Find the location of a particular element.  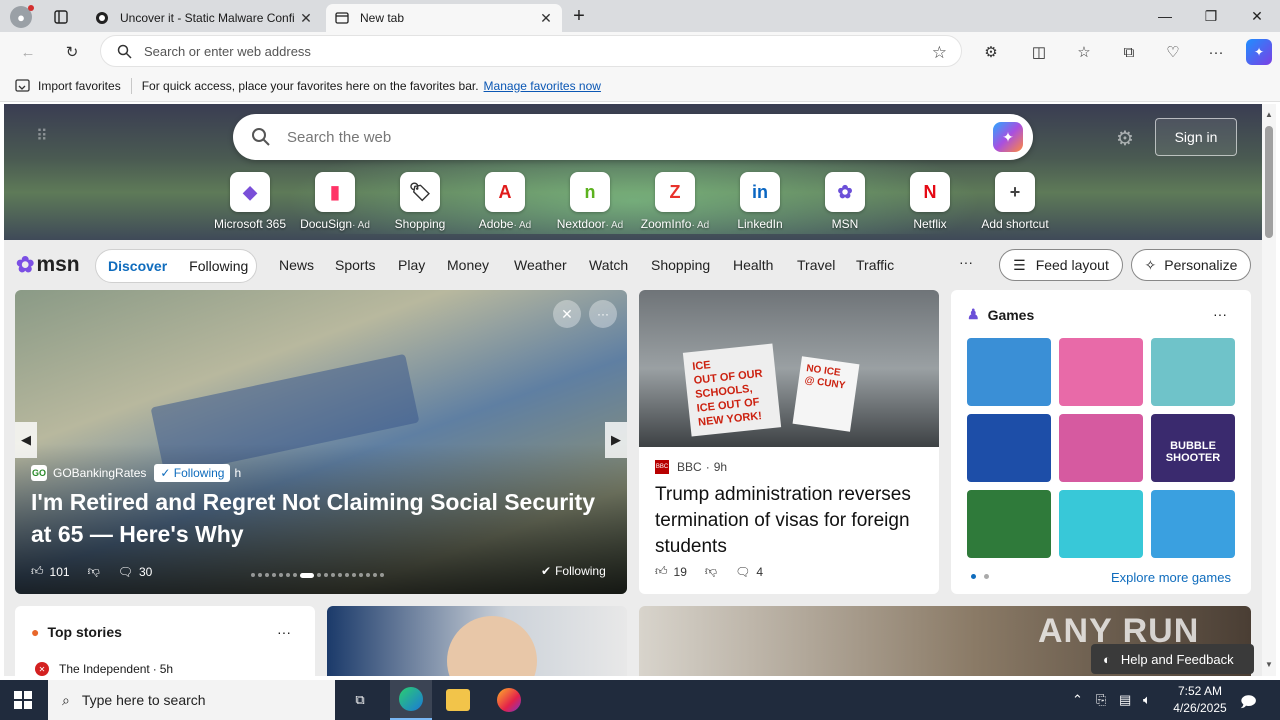

nav-watch: Watch is located at coordinates (608, 265).